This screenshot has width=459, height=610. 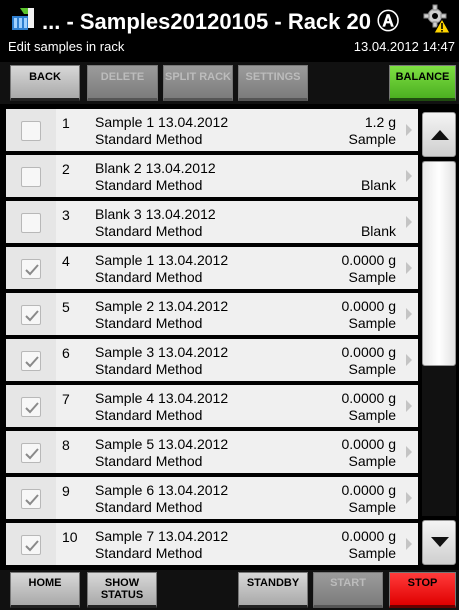 What do you see at coordinates (66, 399) in the screenshot?
I see `row-number: 7` at bounding box center [66, 399].